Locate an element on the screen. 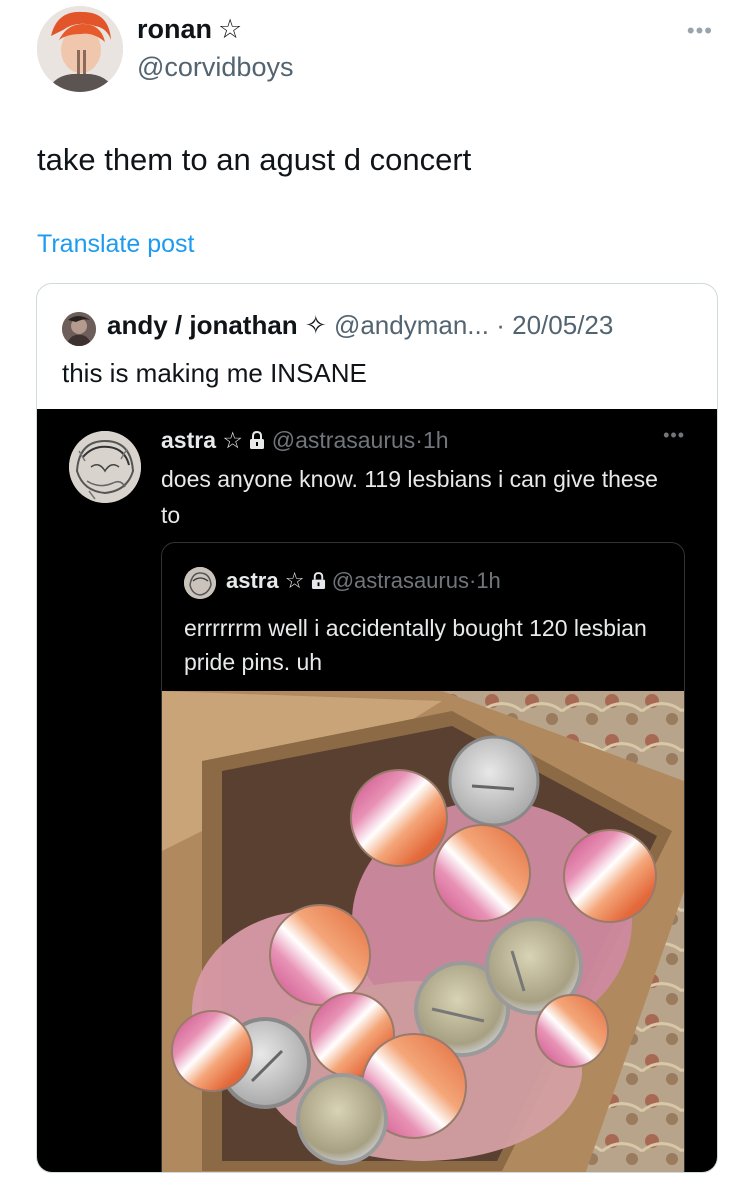 The width and height of the screenshot is (753, 1200). inner-author-name: astra is located at coordinates (252, 580).